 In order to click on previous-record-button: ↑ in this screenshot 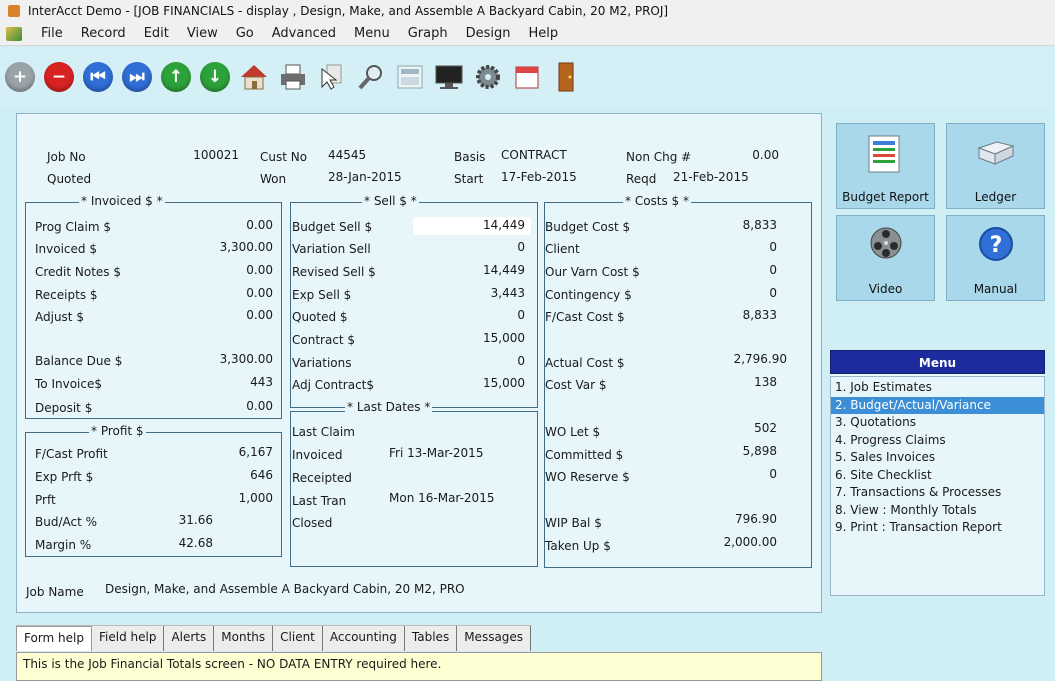, I will do `click(176, 77)`.